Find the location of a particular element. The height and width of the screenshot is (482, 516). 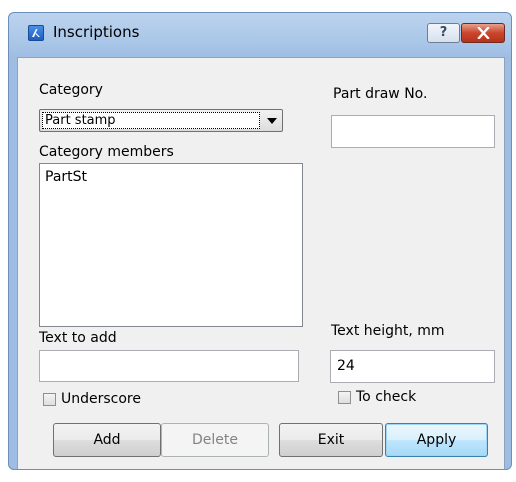

category-members-label: Category members is located at coordinates (106, 152).